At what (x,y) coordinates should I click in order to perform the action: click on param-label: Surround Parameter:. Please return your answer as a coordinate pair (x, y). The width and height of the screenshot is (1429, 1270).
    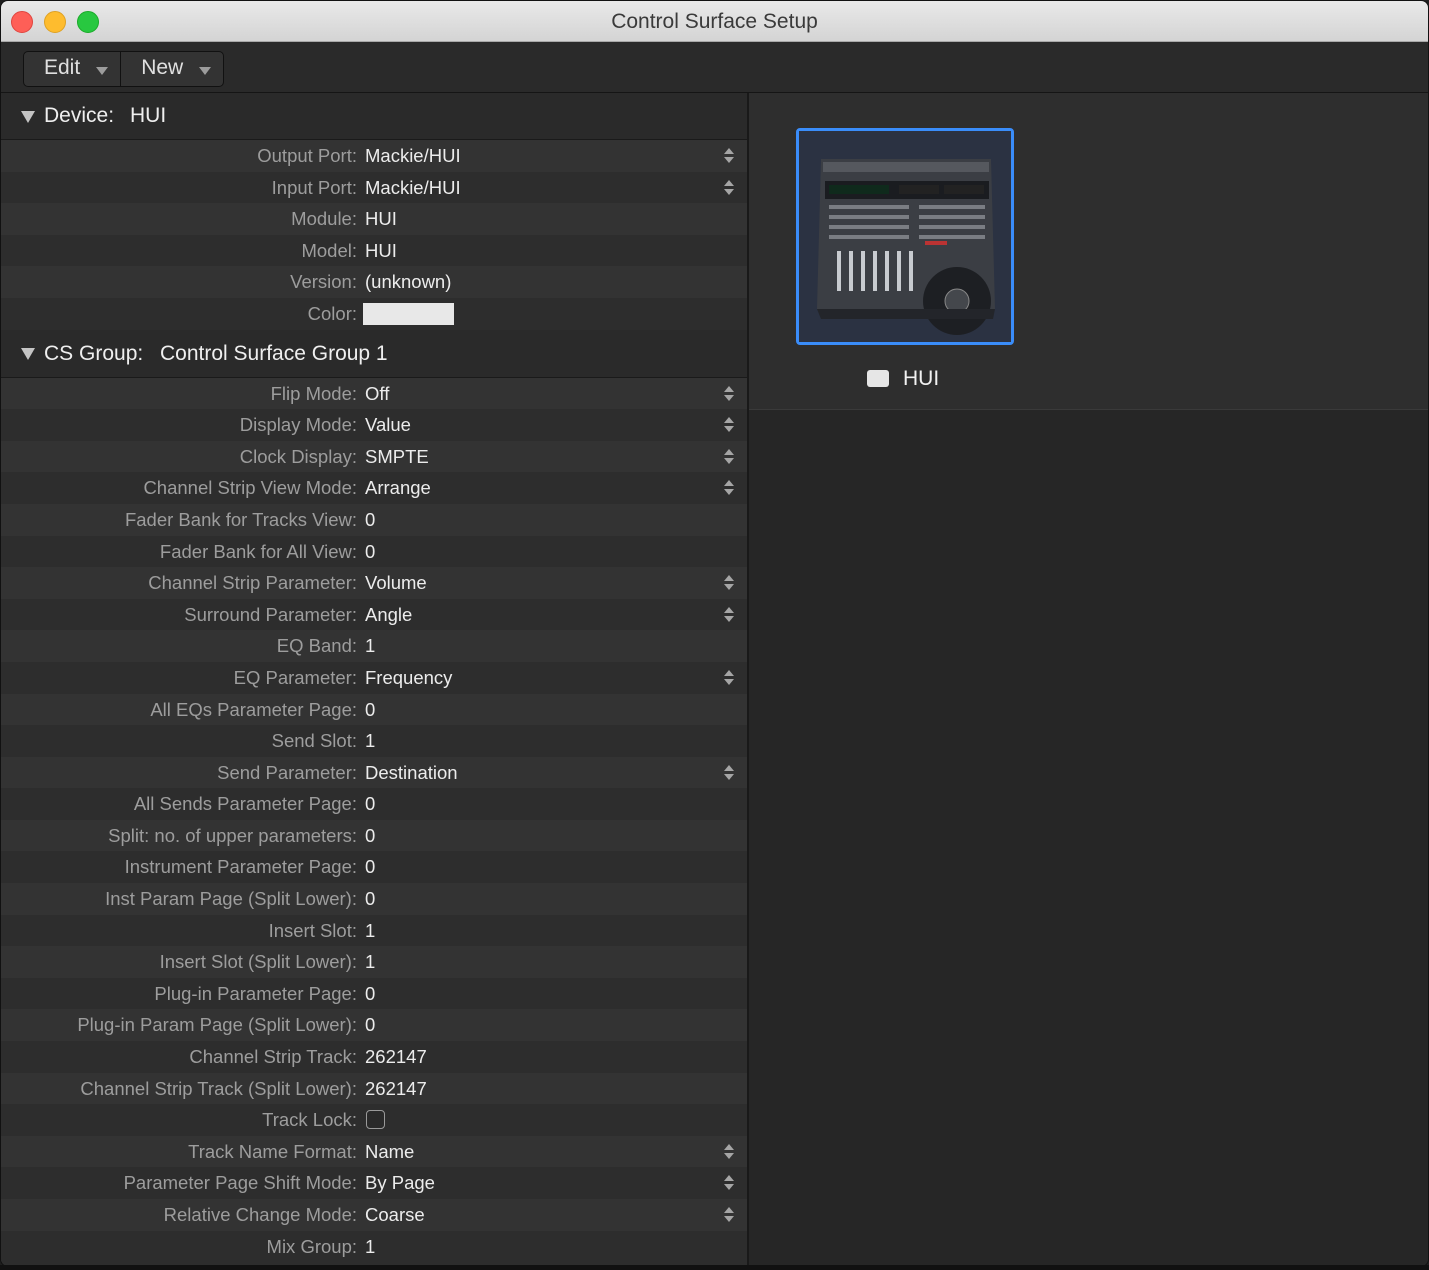
    Looking at the image, I should click on (270, 614).